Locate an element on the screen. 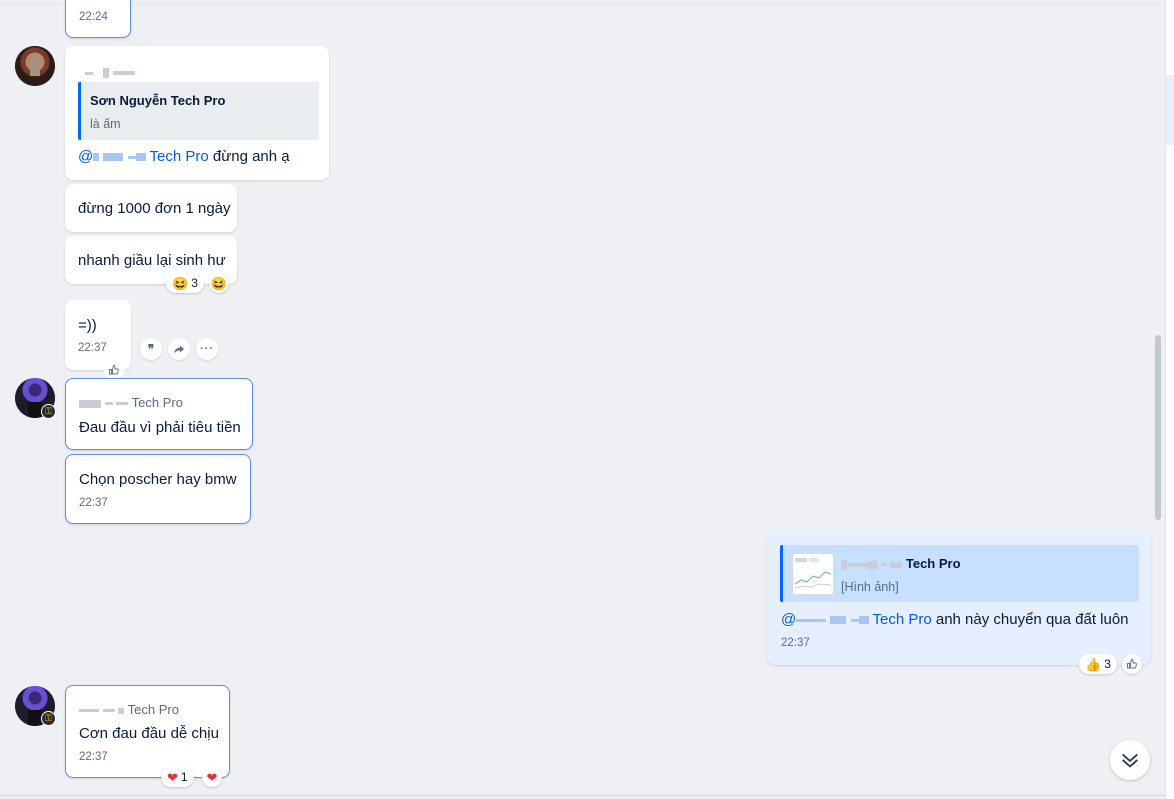 The width and height of the screenshot is (1174, 799). message-text: @ Tech Pro anh này chuyển qua đất luôn is located at coordinates (955, 619).